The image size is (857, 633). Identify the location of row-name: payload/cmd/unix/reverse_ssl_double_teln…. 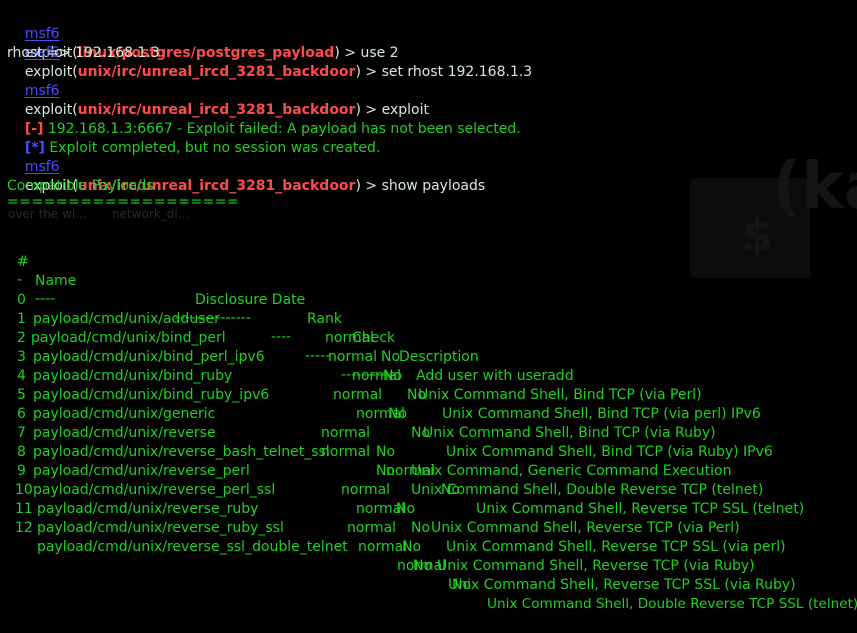
(192, 547).